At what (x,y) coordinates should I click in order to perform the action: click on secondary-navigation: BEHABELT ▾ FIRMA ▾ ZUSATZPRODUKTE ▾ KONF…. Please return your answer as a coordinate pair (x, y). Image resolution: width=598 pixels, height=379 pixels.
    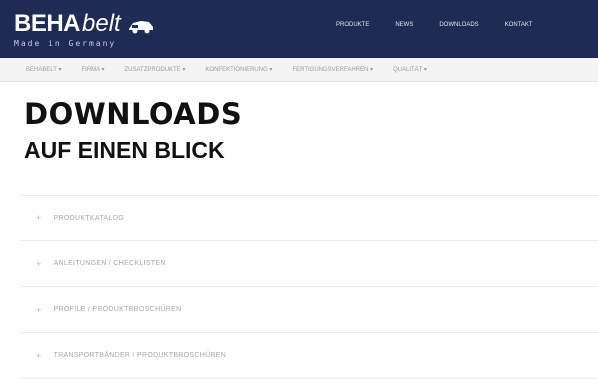
    Looking at the image, I should click on (299, 70).